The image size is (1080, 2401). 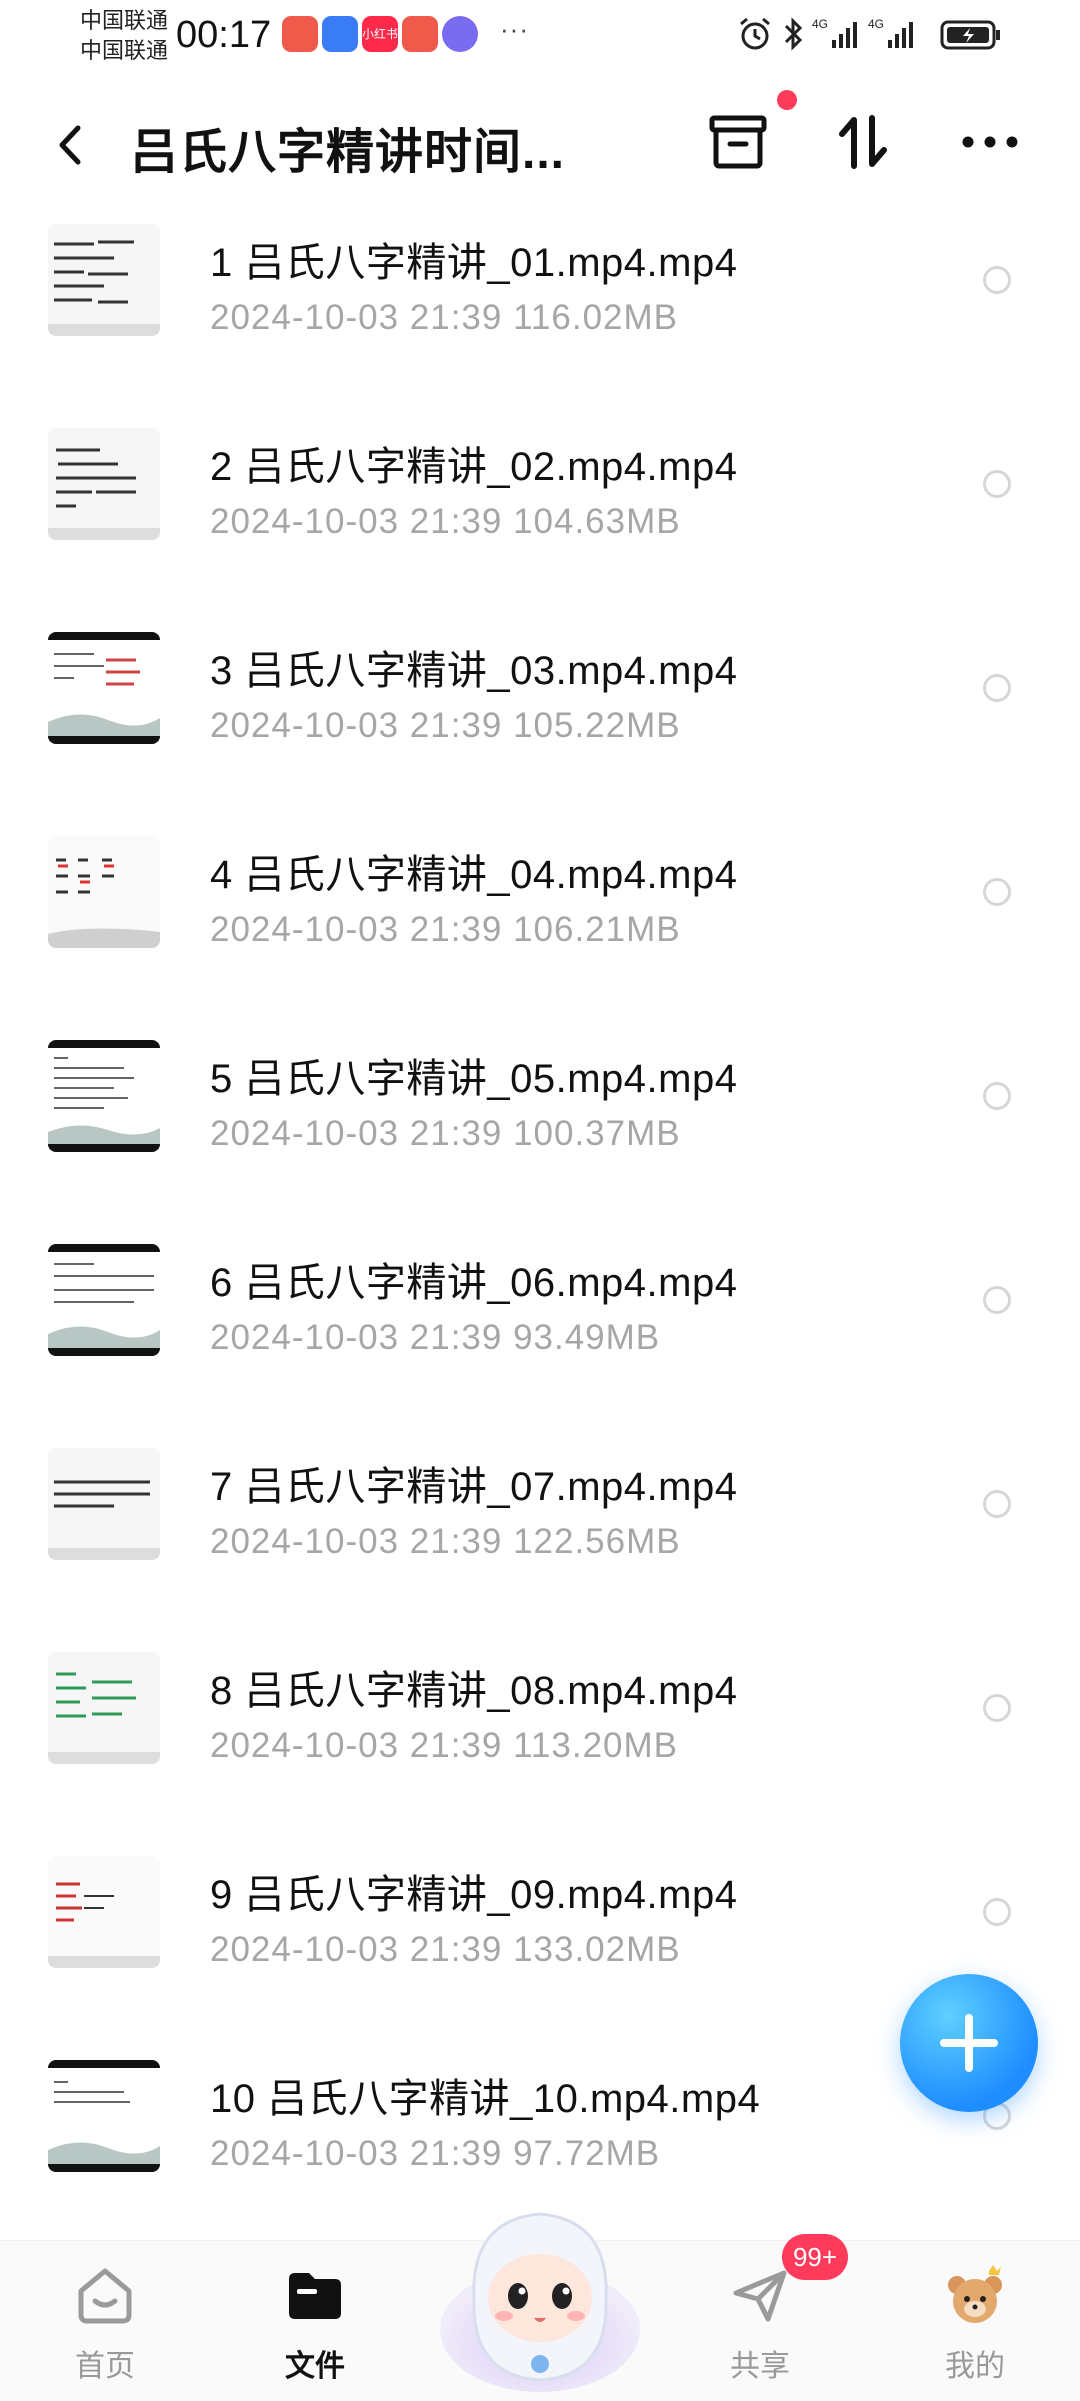 I want to click on notification-xiaohongshu-icon: 小红书, so click(x=380, y=34).